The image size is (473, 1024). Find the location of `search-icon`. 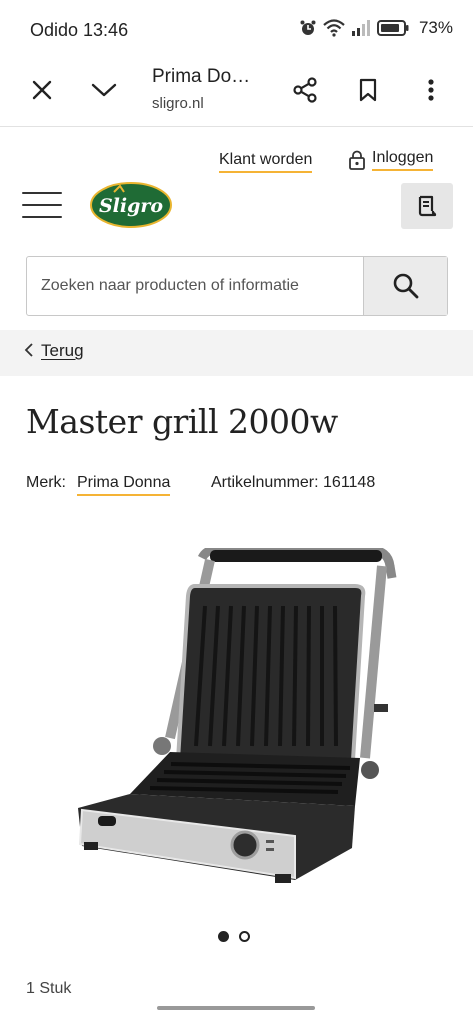

search-icon is located at coordinates (405, 286).